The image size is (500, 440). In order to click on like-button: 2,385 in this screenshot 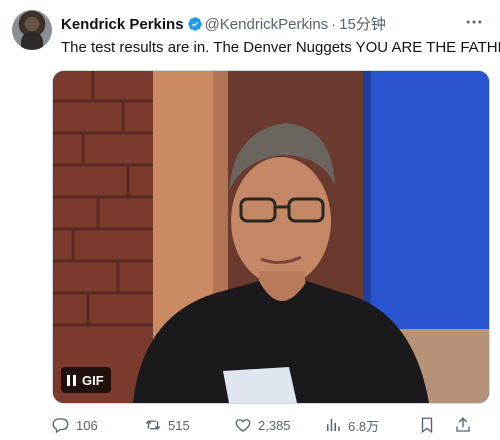, I will do `click(262, 425)`.